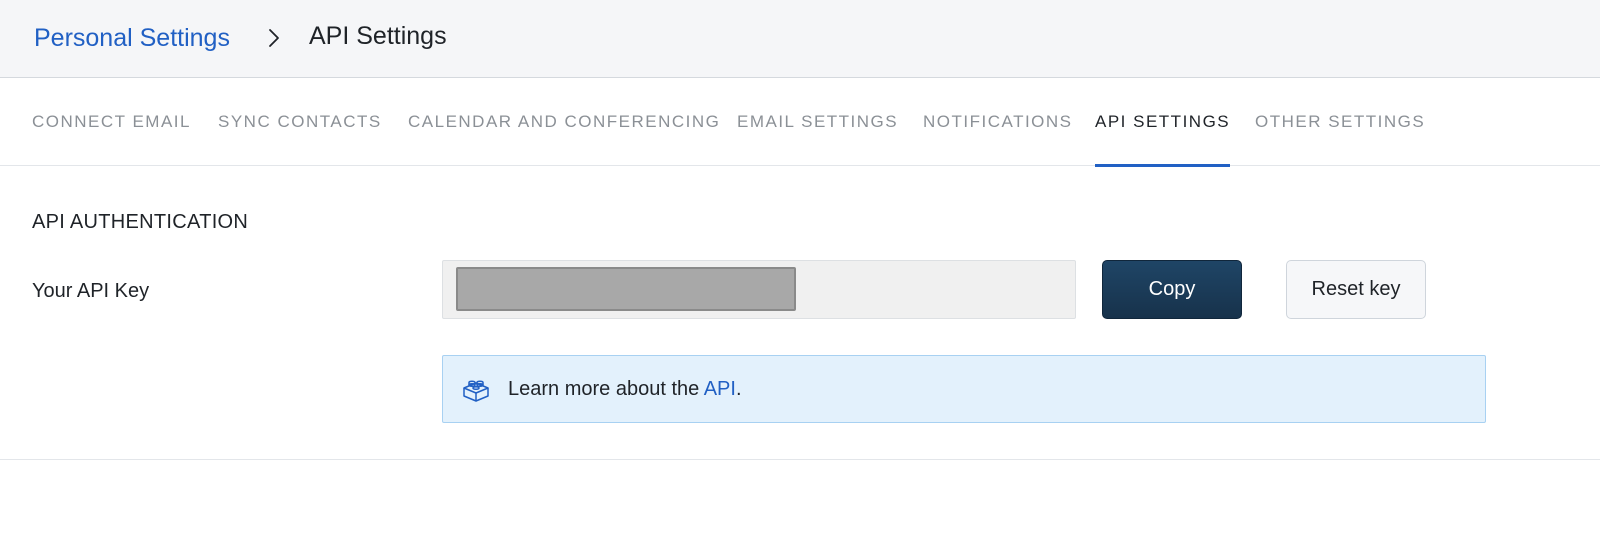 This screenshot has width=1600, height=554. Describe the element at coordinates (817, 122) in the screenshot. I see `tab-email-settings: EMAIL SETTINGS` at that location.